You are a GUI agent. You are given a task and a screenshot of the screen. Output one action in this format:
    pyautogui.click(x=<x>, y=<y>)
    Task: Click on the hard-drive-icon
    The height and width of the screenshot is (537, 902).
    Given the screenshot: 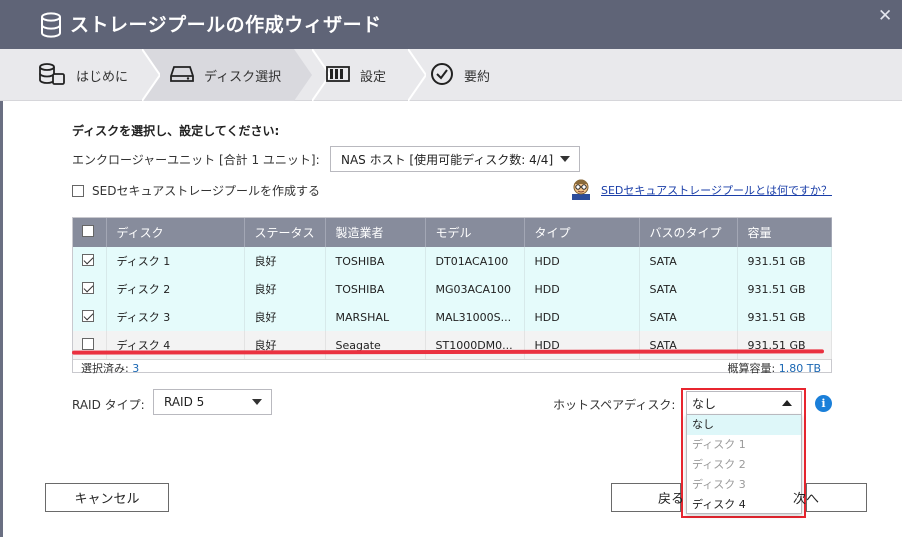 What is the action you would take?
    pyautogui.click(x=182, y=75)
    